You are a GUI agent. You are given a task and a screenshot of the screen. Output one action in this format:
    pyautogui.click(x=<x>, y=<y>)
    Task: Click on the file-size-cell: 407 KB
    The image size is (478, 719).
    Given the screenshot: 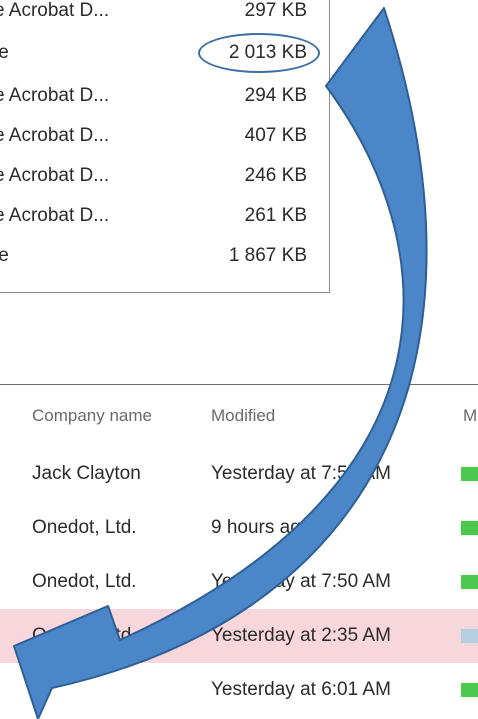 What is the action you would take?
    pyautogui.click(x=275, y=135)
    